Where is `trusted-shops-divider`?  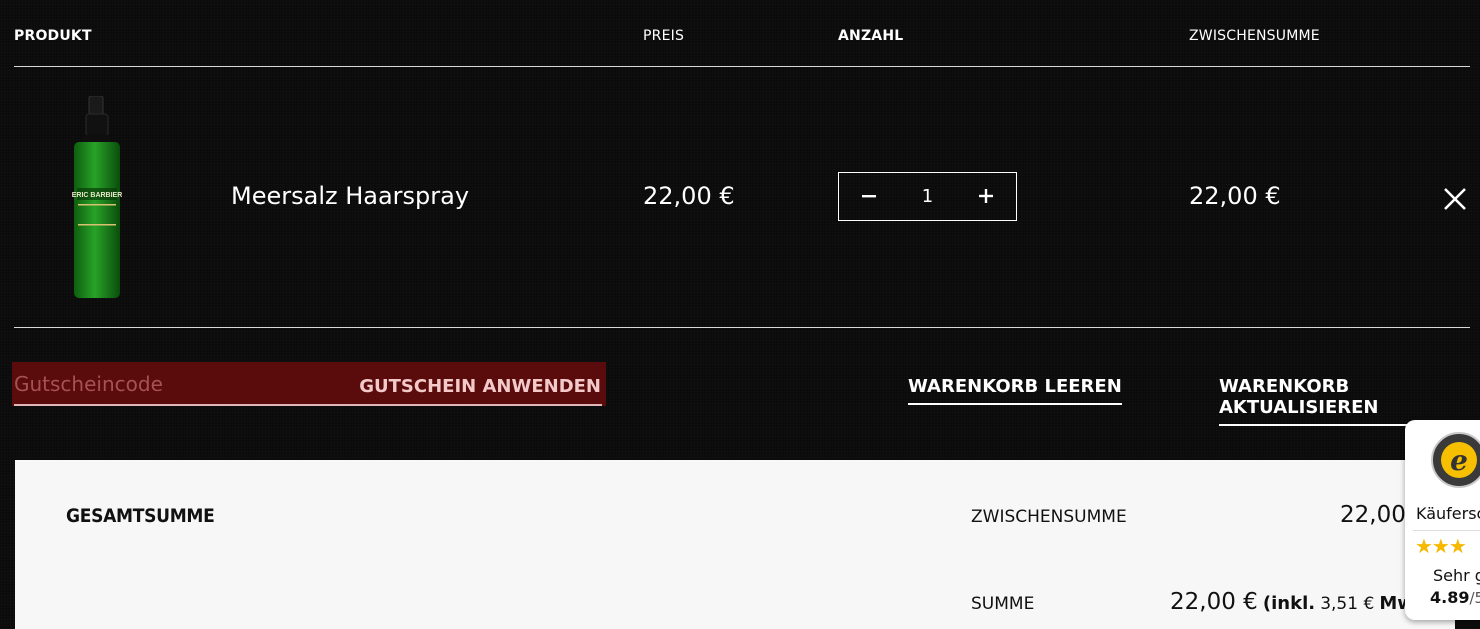 trusted-shops-divider is located at coordinates (1446, 530).